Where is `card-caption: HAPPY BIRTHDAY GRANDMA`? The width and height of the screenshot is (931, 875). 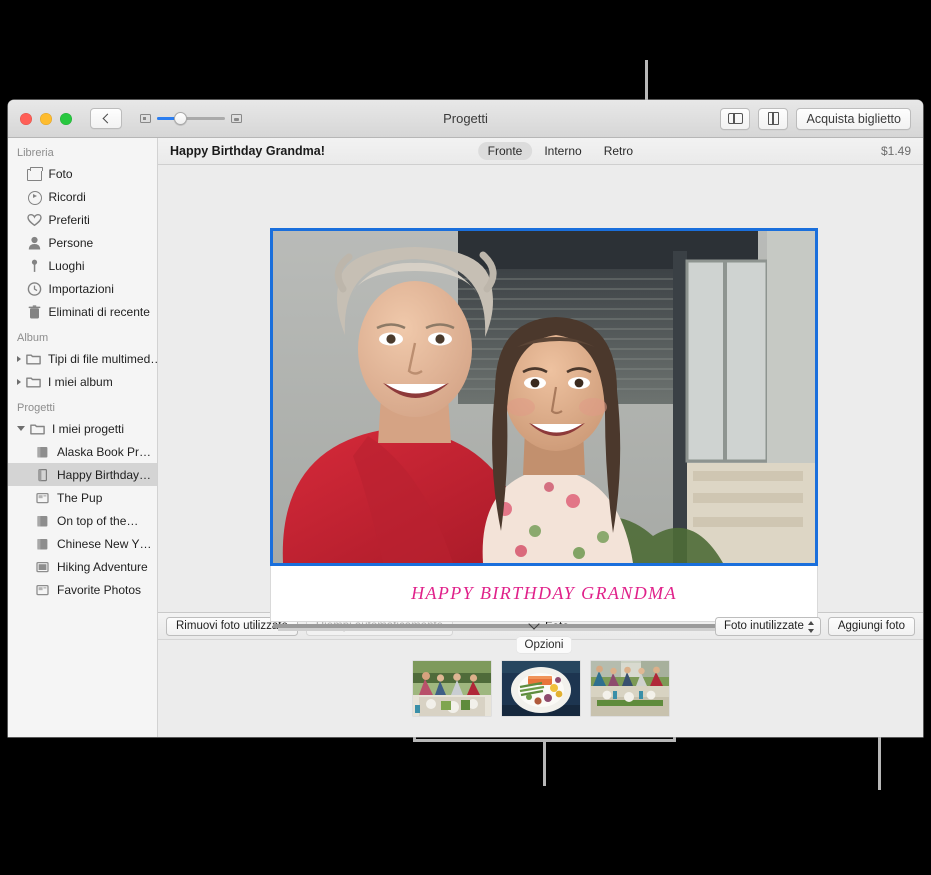 card-caption: HAPPY BIRTHDAY GRANDMA is located at coordinates (544, 594).